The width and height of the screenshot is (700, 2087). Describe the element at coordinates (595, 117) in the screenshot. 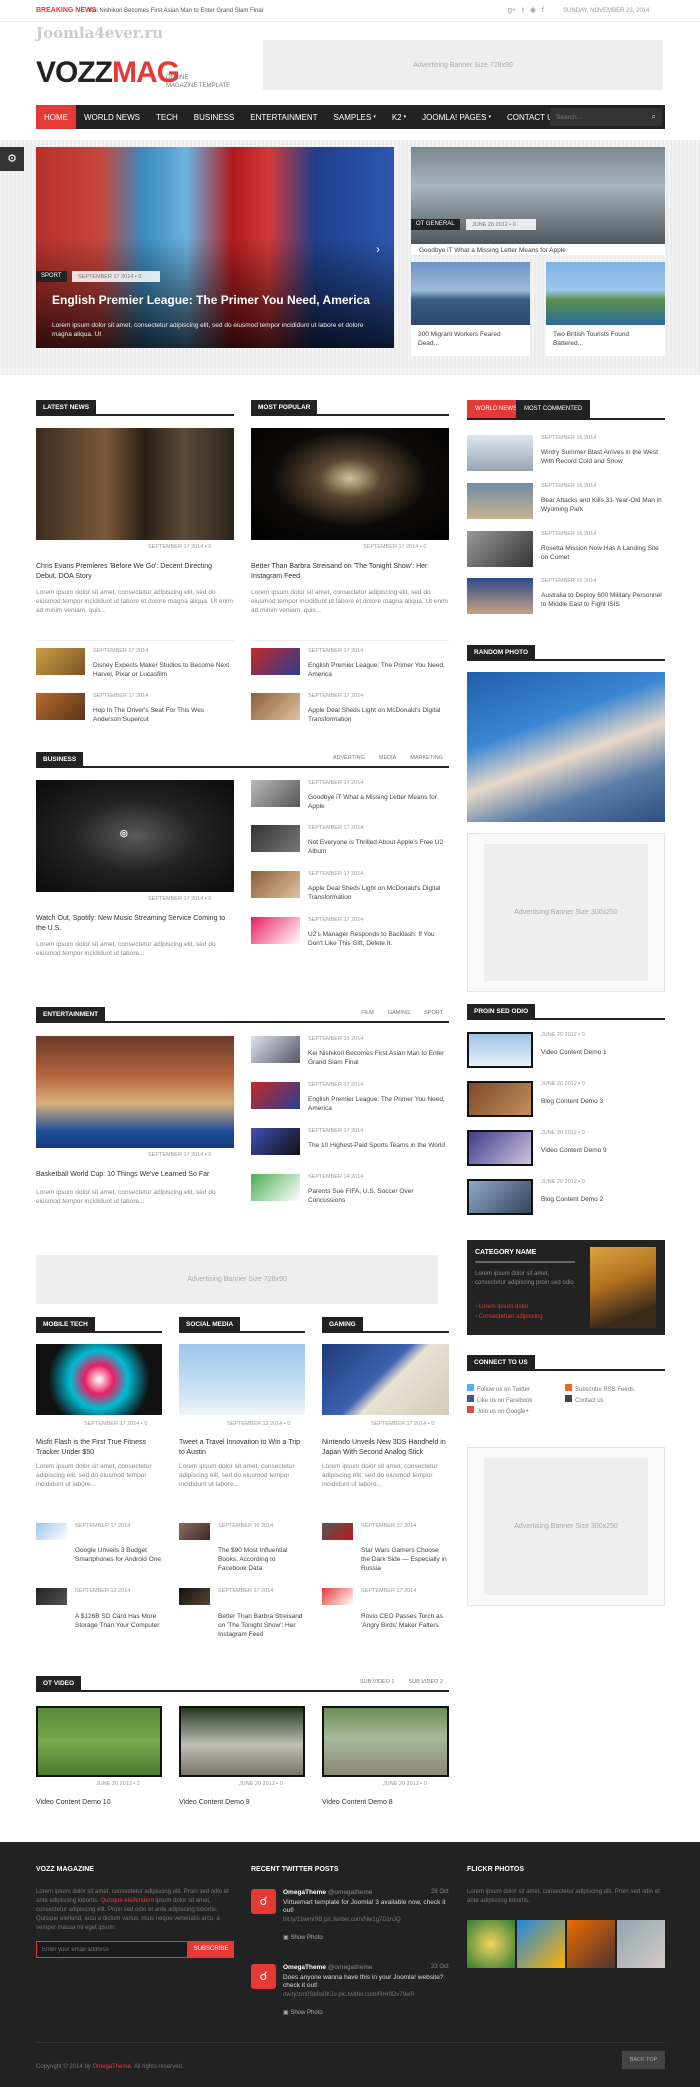

I see `search-input` at that location.